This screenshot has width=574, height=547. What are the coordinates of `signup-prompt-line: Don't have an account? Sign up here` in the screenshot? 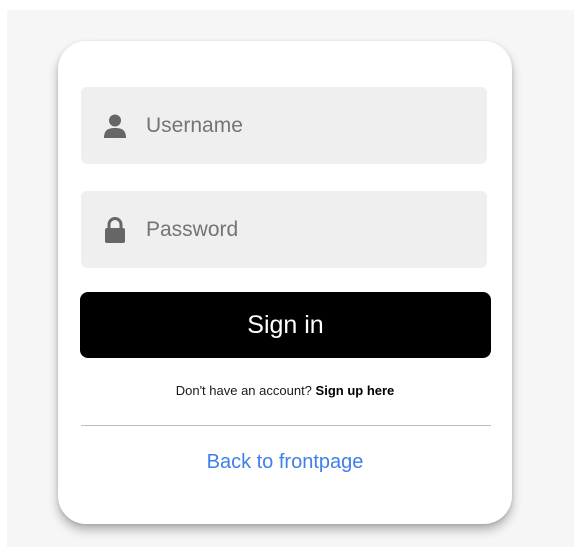 It's located at (285, 390).